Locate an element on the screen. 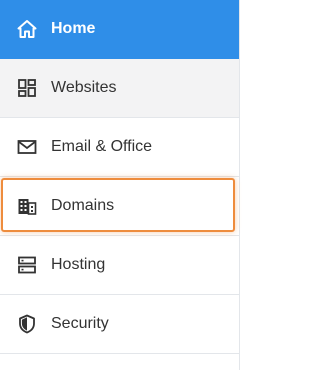  sidebar-item-label: Email & Office is located at coordinates (102, 146).